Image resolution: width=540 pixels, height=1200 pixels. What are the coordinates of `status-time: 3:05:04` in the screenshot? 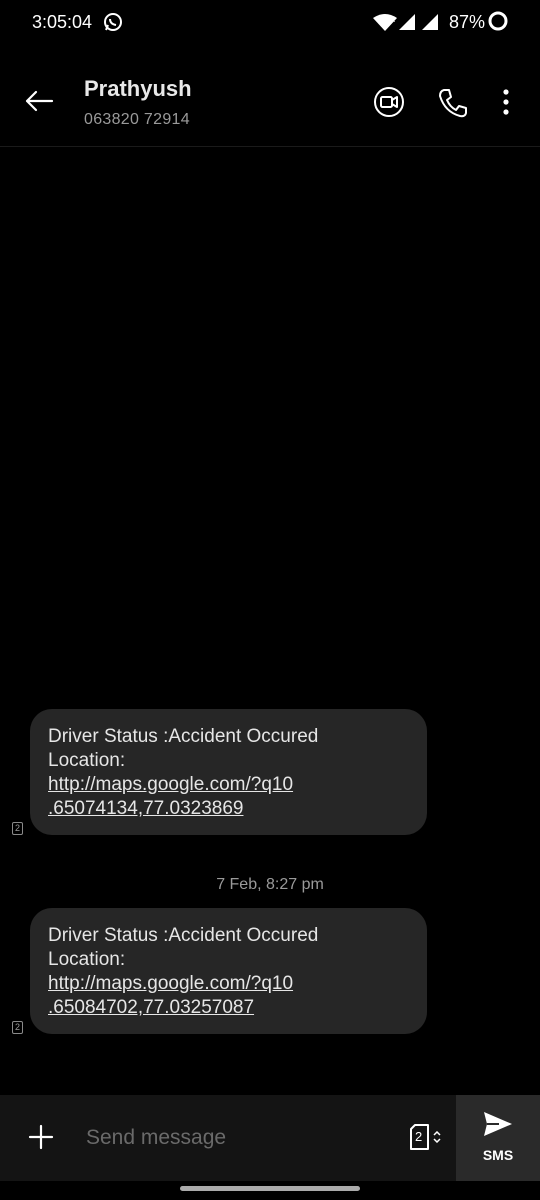 It's located at (62, 22).